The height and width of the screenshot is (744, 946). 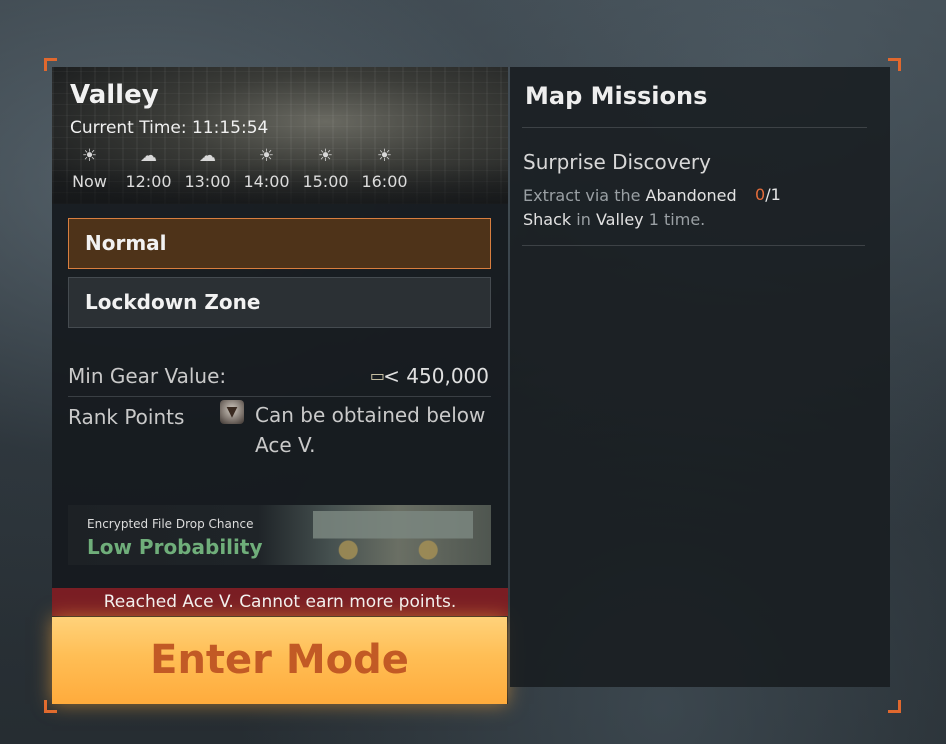 What do you see at coordinates (114, 95) in the screenshot?
I see `map-title: Valley` at bounding box center [114, 95].